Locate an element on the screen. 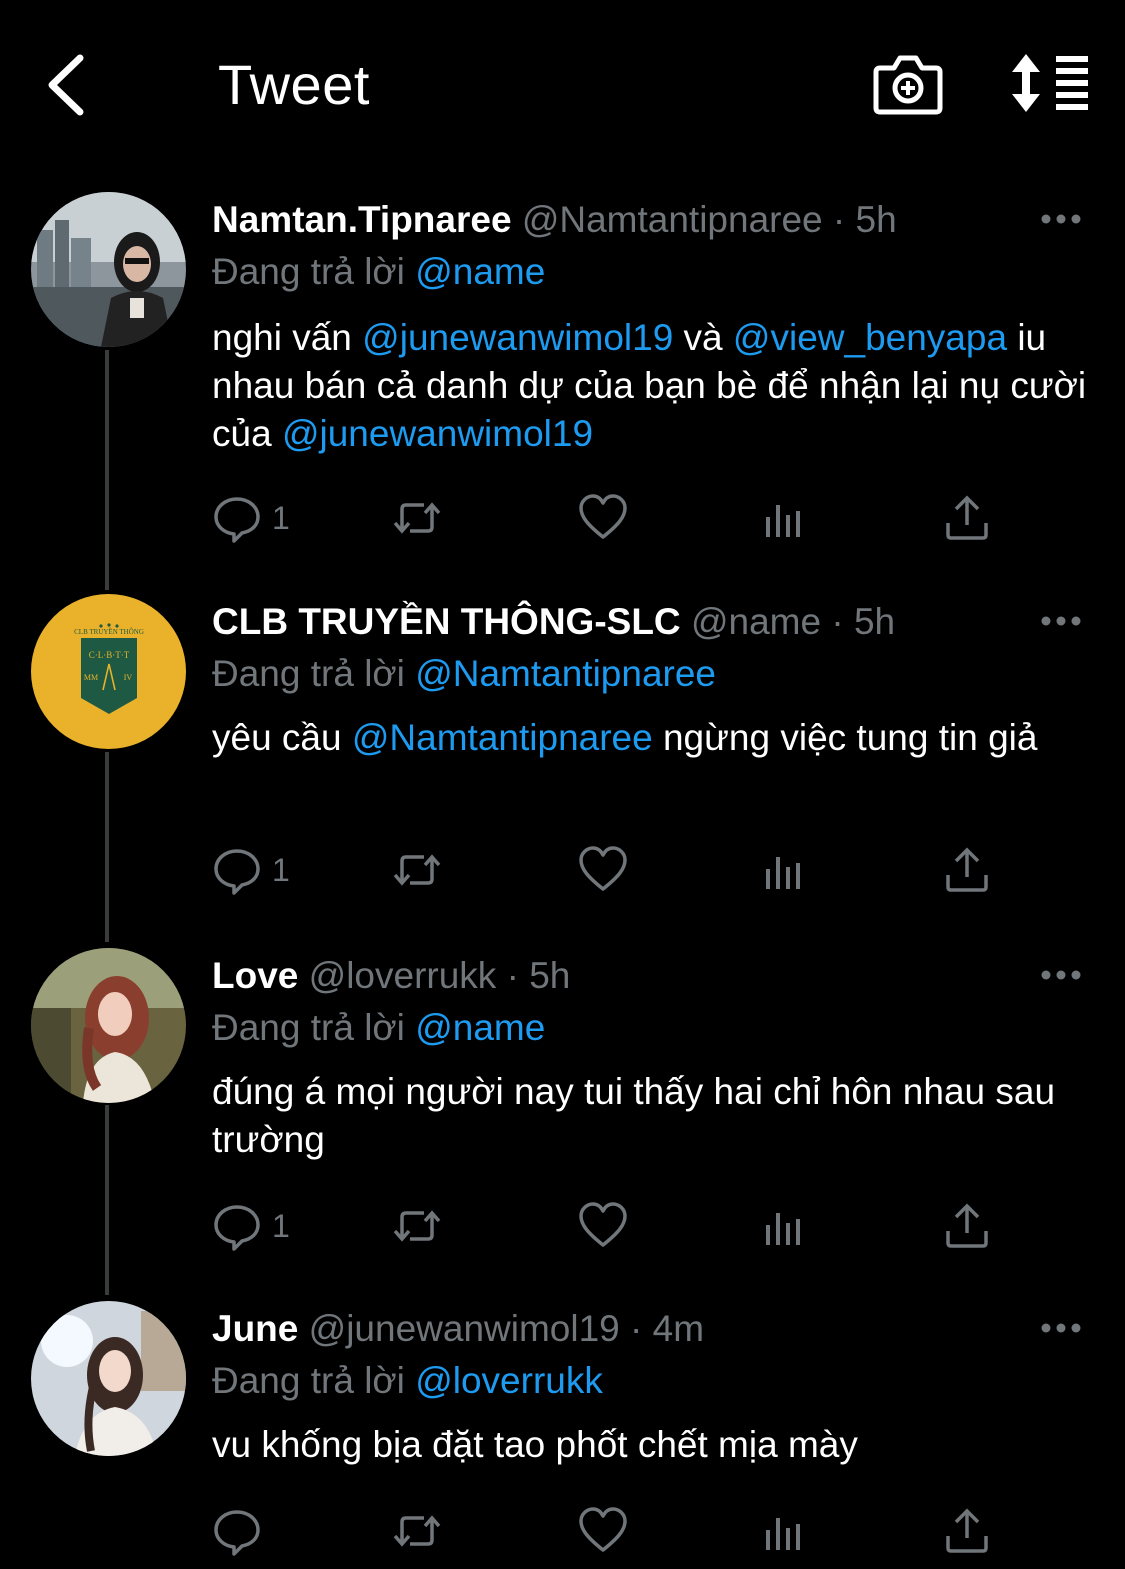  tweet-header: CLB TRUYỀN THÔNG-SLC @name · 5h is located at coordinates (553, 622).